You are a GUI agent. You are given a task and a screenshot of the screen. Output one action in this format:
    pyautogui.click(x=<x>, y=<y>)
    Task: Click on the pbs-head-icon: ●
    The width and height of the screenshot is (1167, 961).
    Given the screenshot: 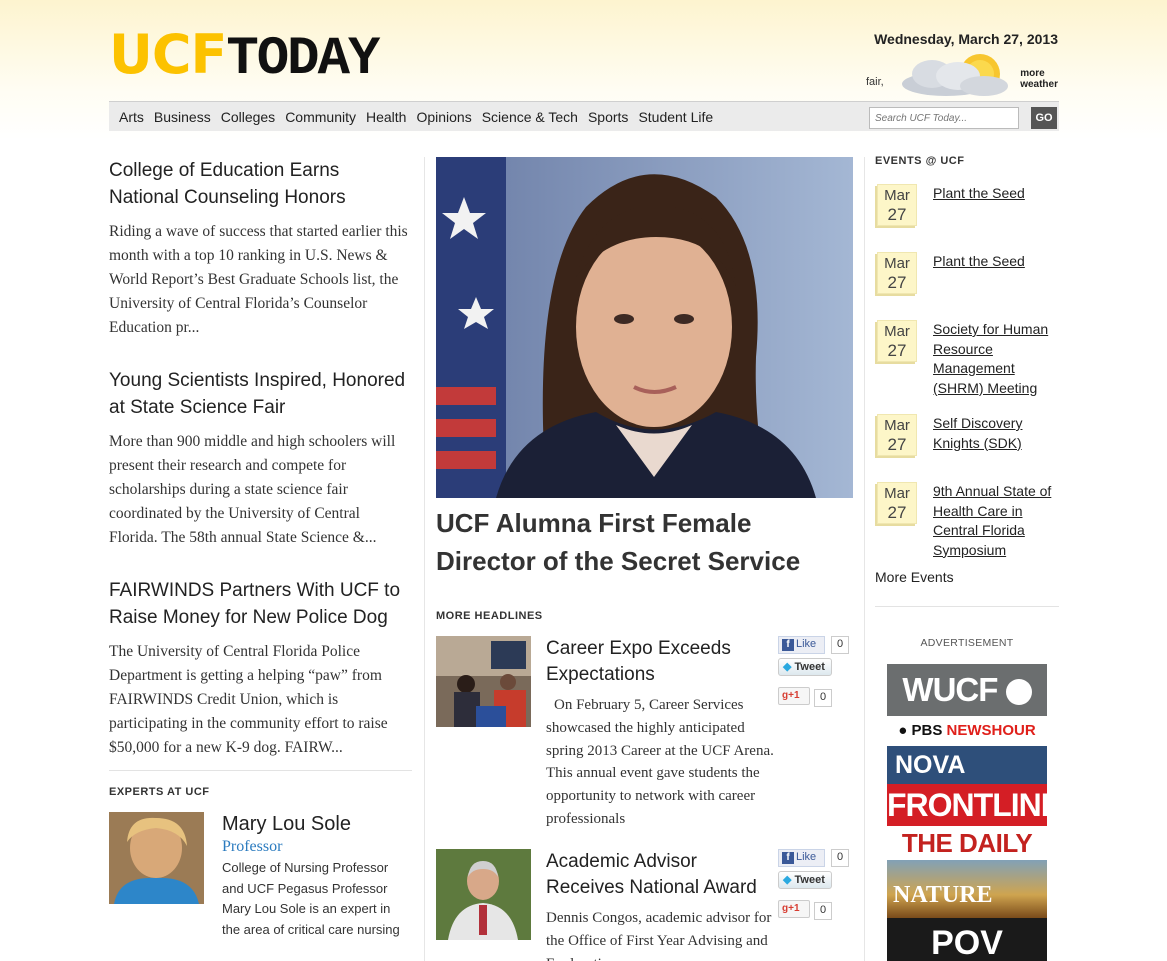 What is the action you would take?
    pyautogui.click(x=903, y=730)
    